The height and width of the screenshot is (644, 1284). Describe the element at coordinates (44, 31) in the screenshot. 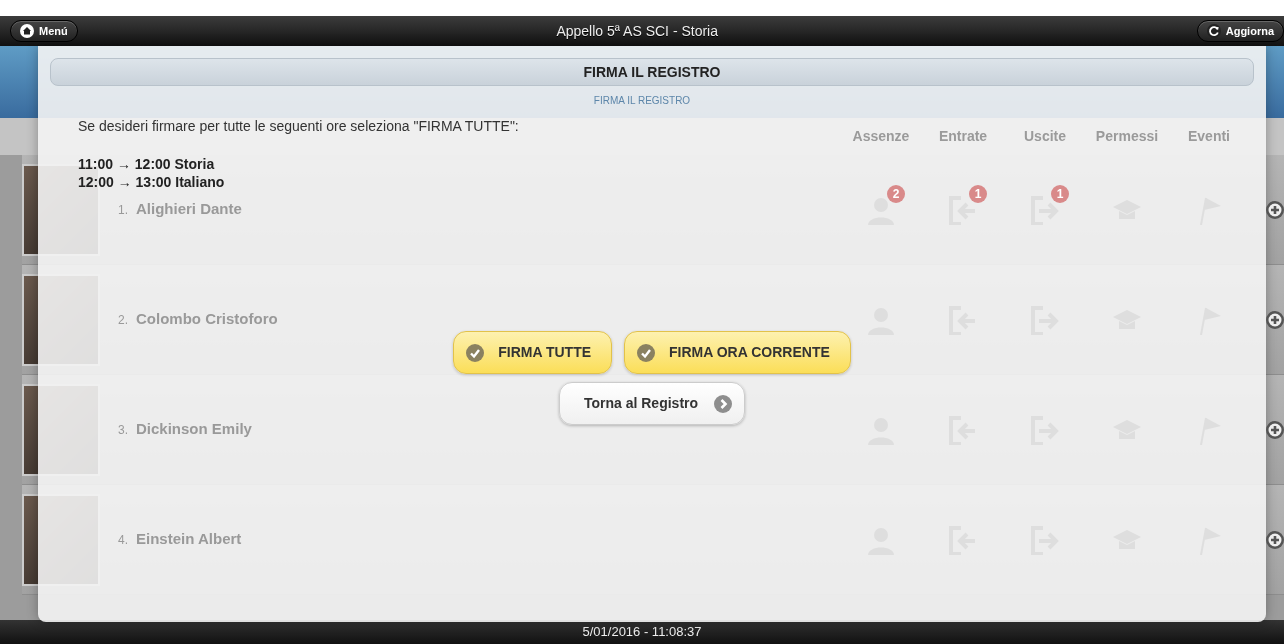

I see `menu-button: Menú` at that location.